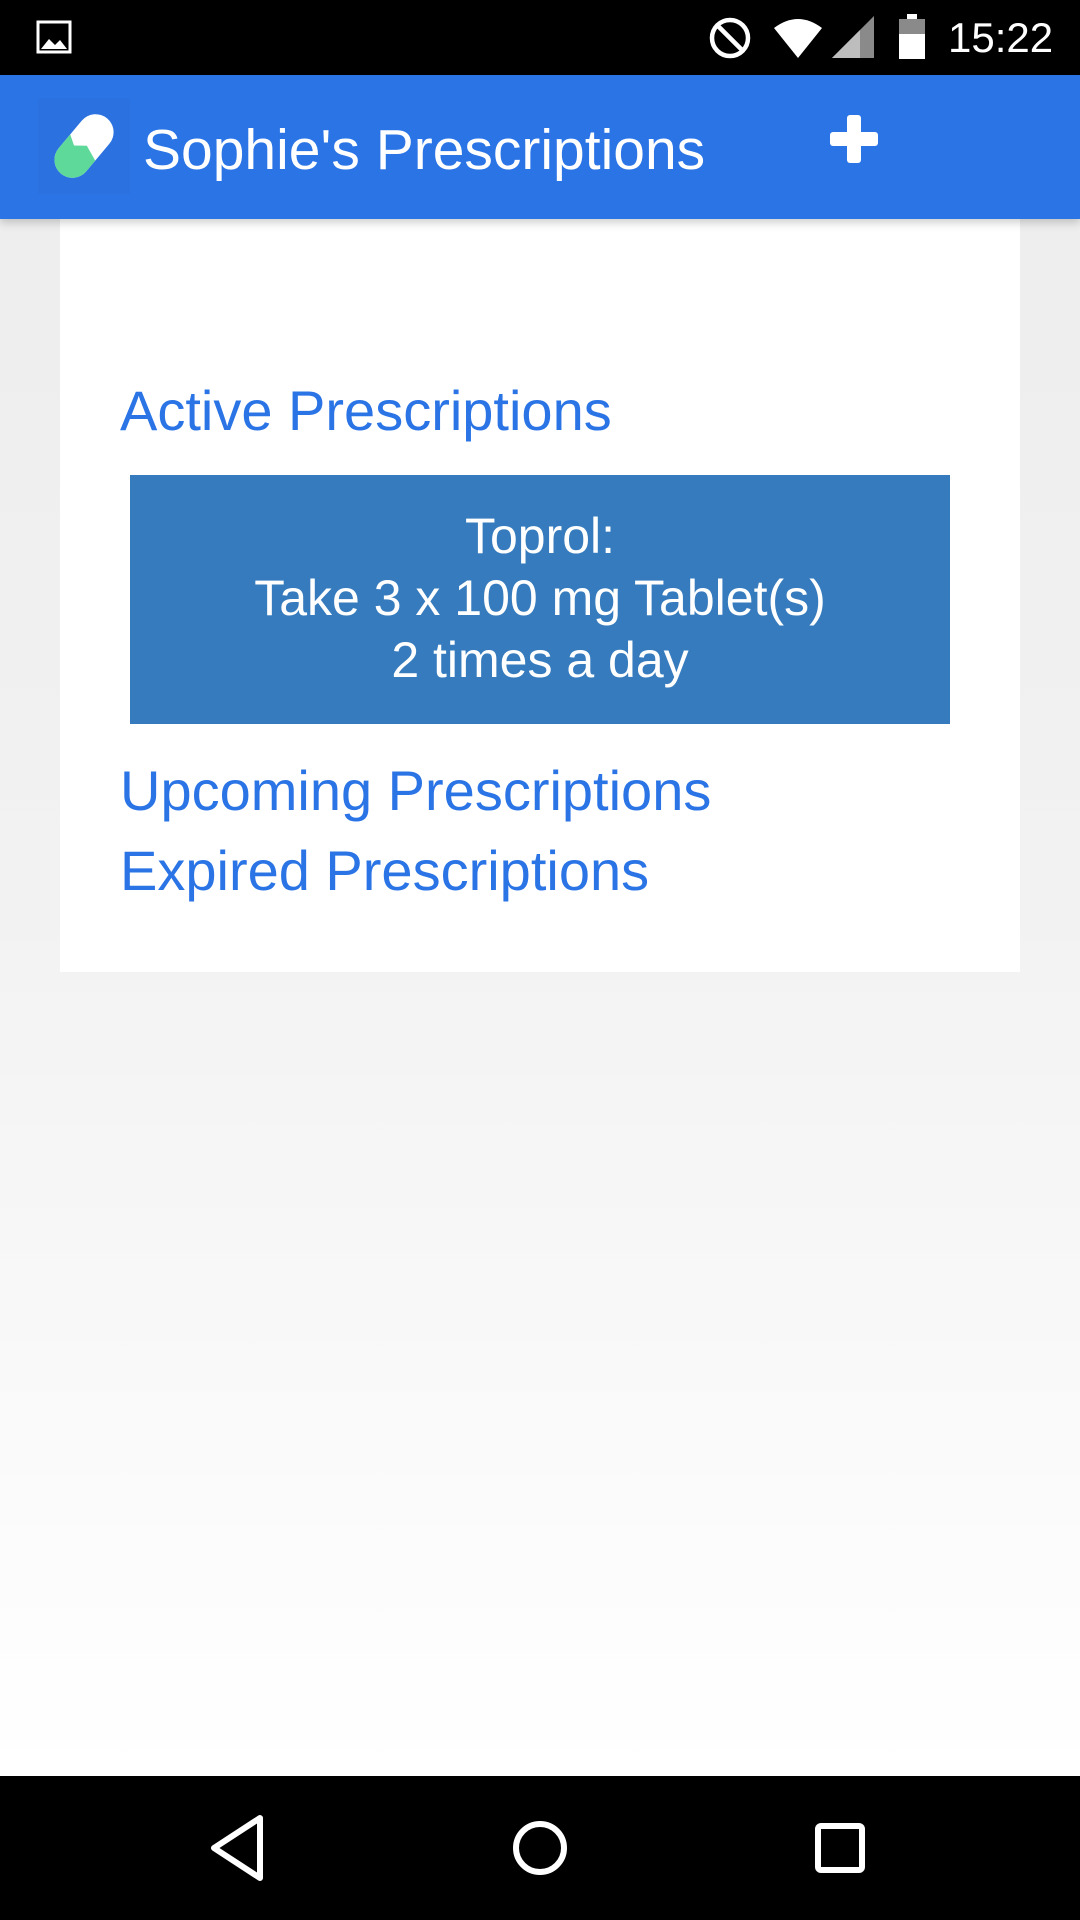 The image size is (1080, 1920). What do you see at coordinates (366, 411) in the screenshot?
I see `active-prescriptions-heading: Active Prescriptions` at bounding box center [366, 411].